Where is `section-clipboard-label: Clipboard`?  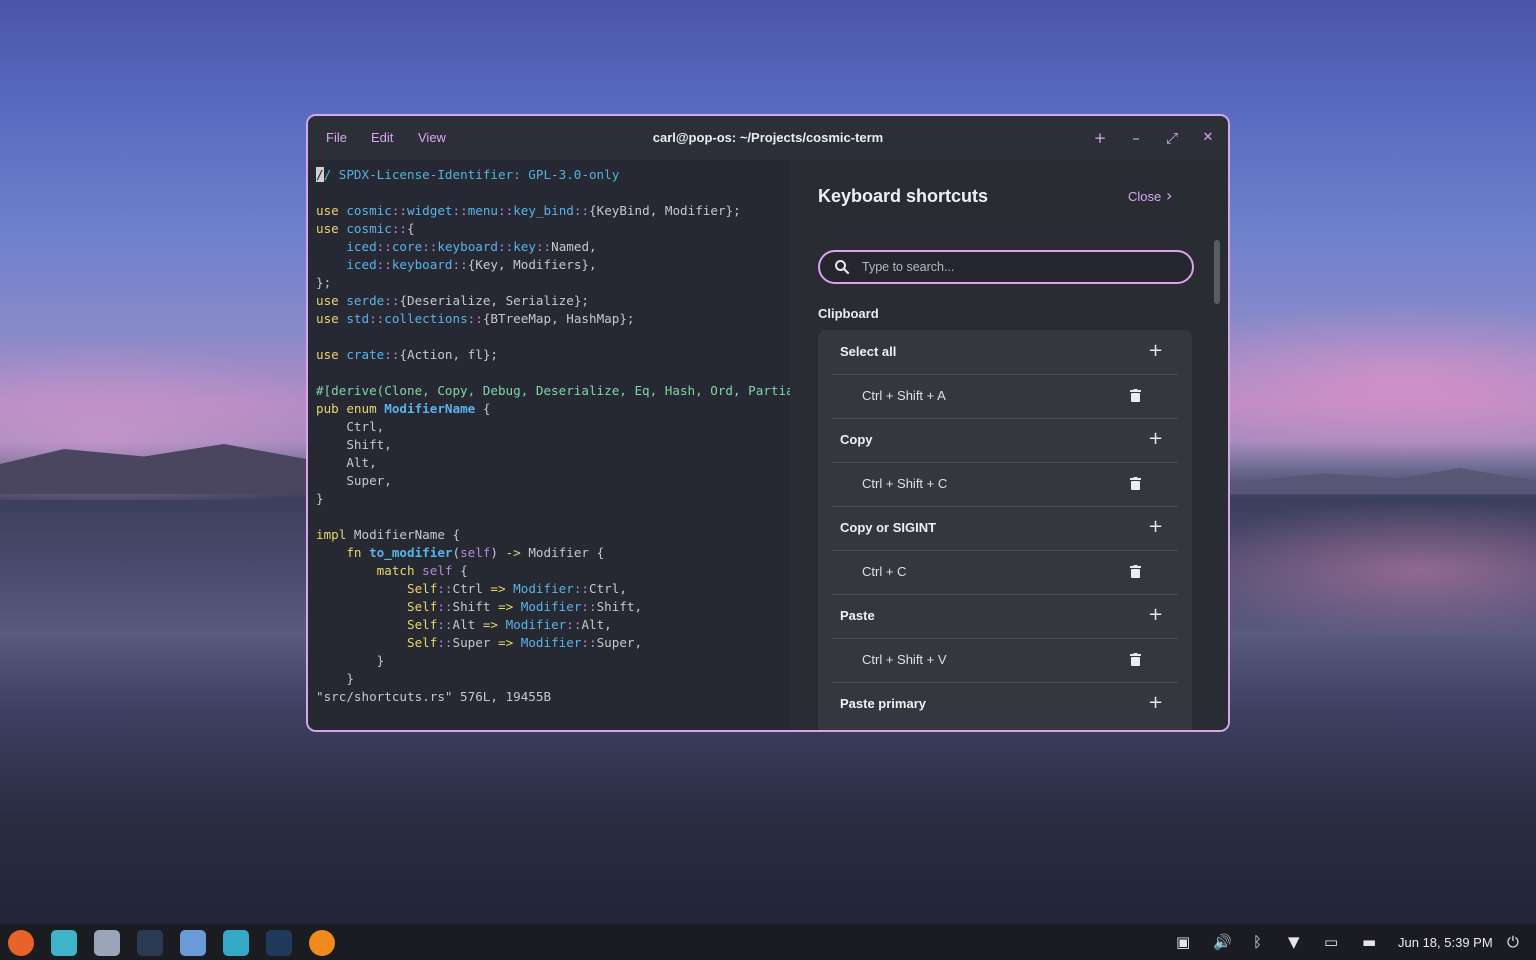
section-clipboard-label: Clipboard is located at coordinates (848, 313).